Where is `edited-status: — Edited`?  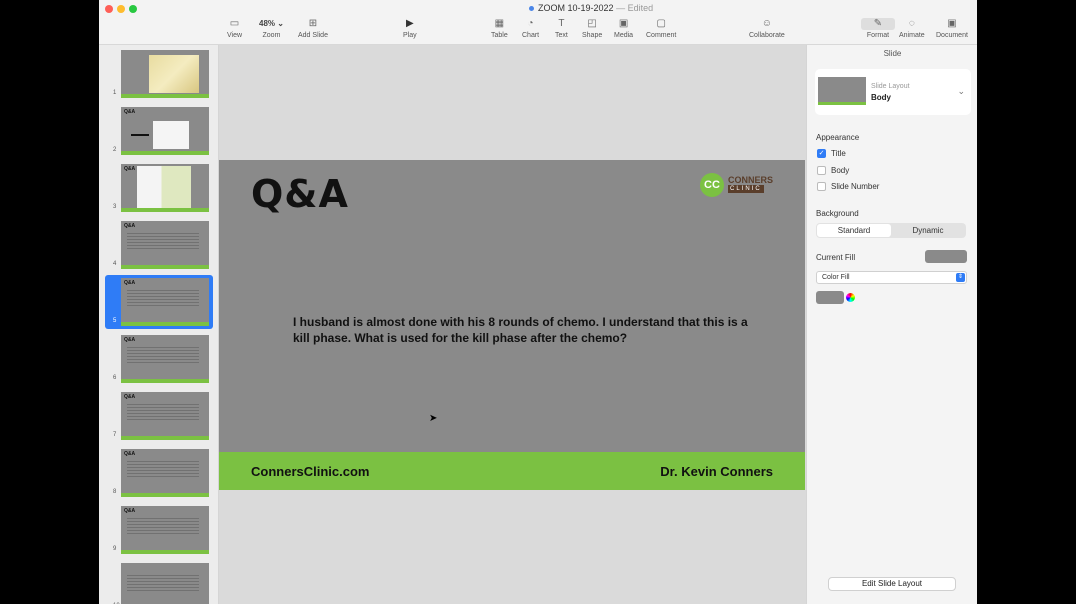
edited-status: — Edited is located at coordinates (635, 8).